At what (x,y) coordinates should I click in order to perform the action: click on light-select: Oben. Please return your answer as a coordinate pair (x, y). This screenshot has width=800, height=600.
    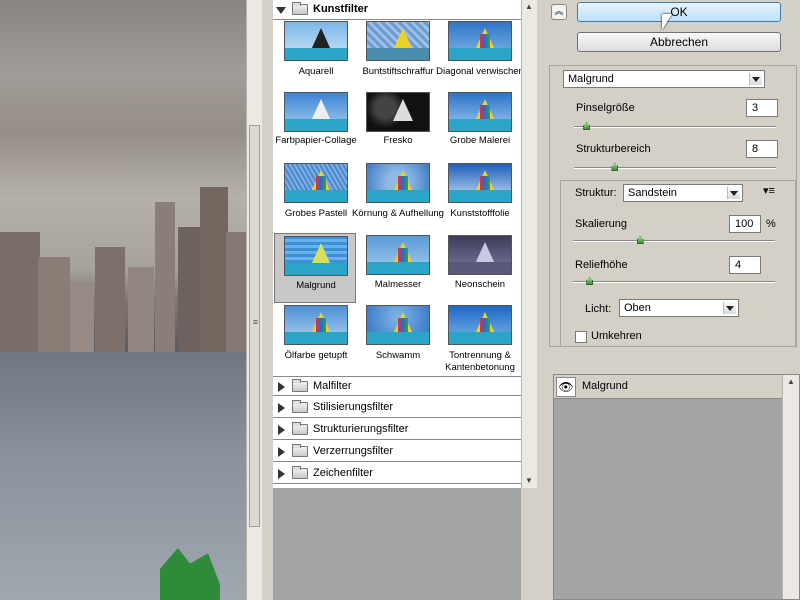
    Looking at the image, I should click on (679, 308).